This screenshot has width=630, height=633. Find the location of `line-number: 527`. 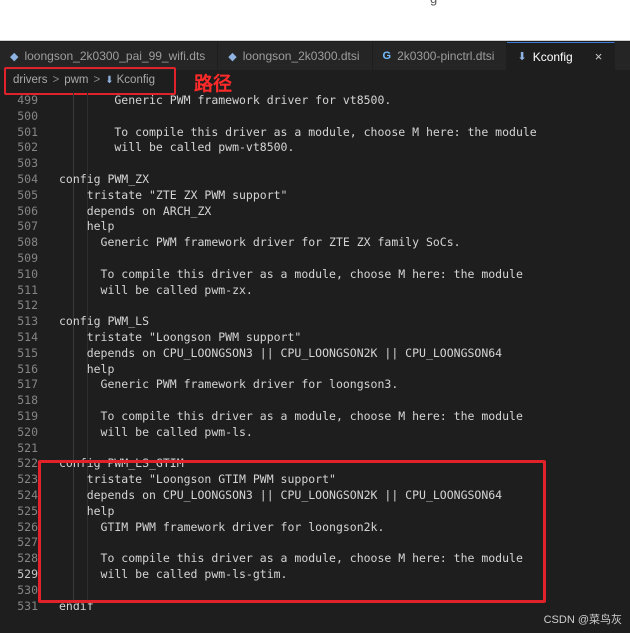

line-number: 527 is located at coordinates (27, 542).